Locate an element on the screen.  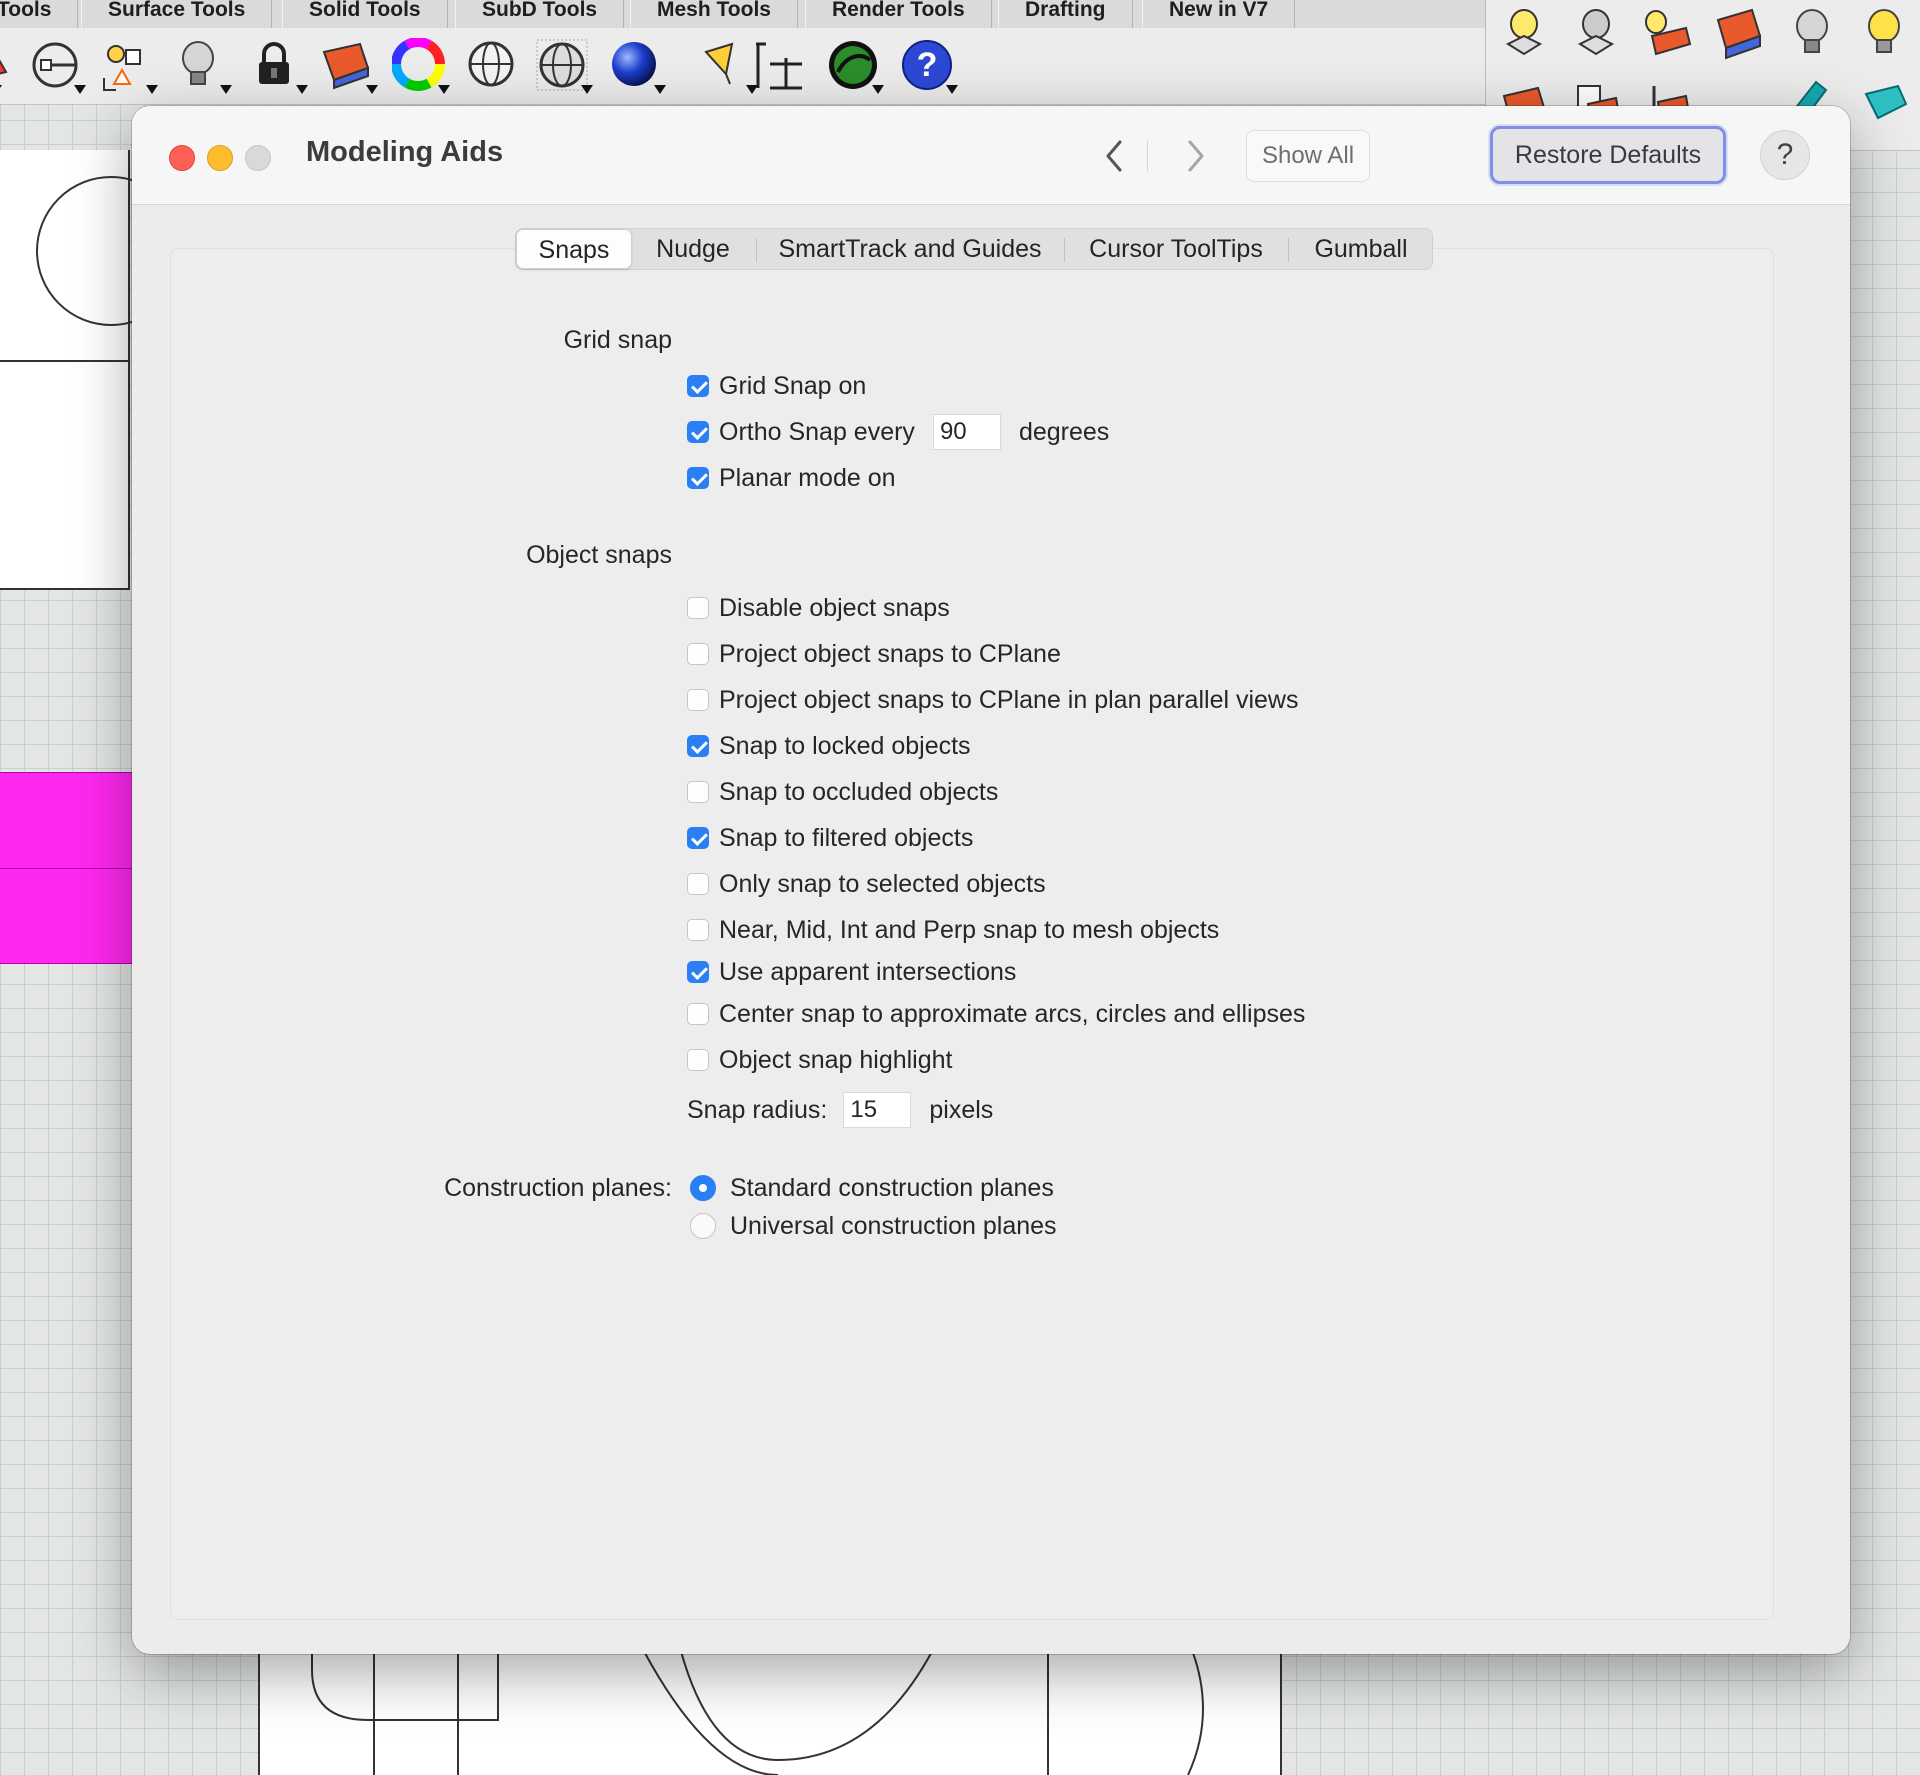
tab-mesh-tools: Mesh Tools is located at coordinates (714, 14).